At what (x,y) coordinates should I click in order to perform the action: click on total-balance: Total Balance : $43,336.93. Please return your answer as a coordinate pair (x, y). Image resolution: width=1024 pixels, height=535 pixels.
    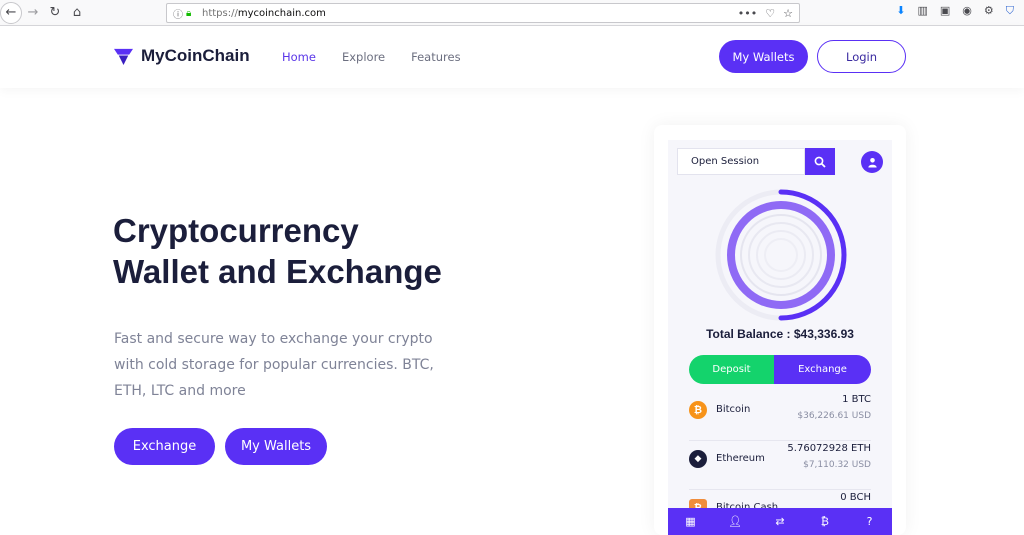
    Looking at the image, I should click on (780, 334).